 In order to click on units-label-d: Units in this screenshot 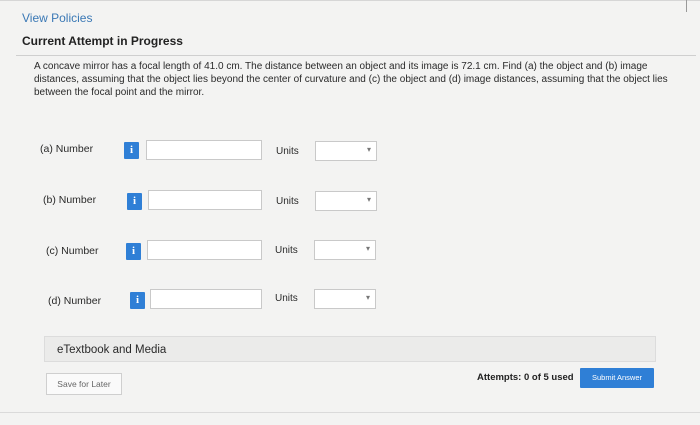, I will do `click(286, 298)`.